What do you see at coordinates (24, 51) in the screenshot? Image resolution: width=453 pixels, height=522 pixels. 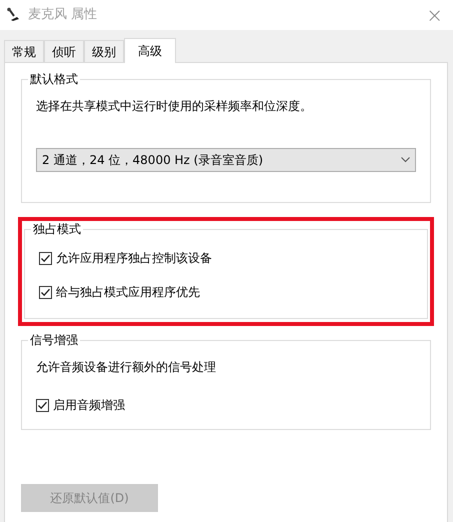 I see `tab: 常规` at bounding box center [24, 51].